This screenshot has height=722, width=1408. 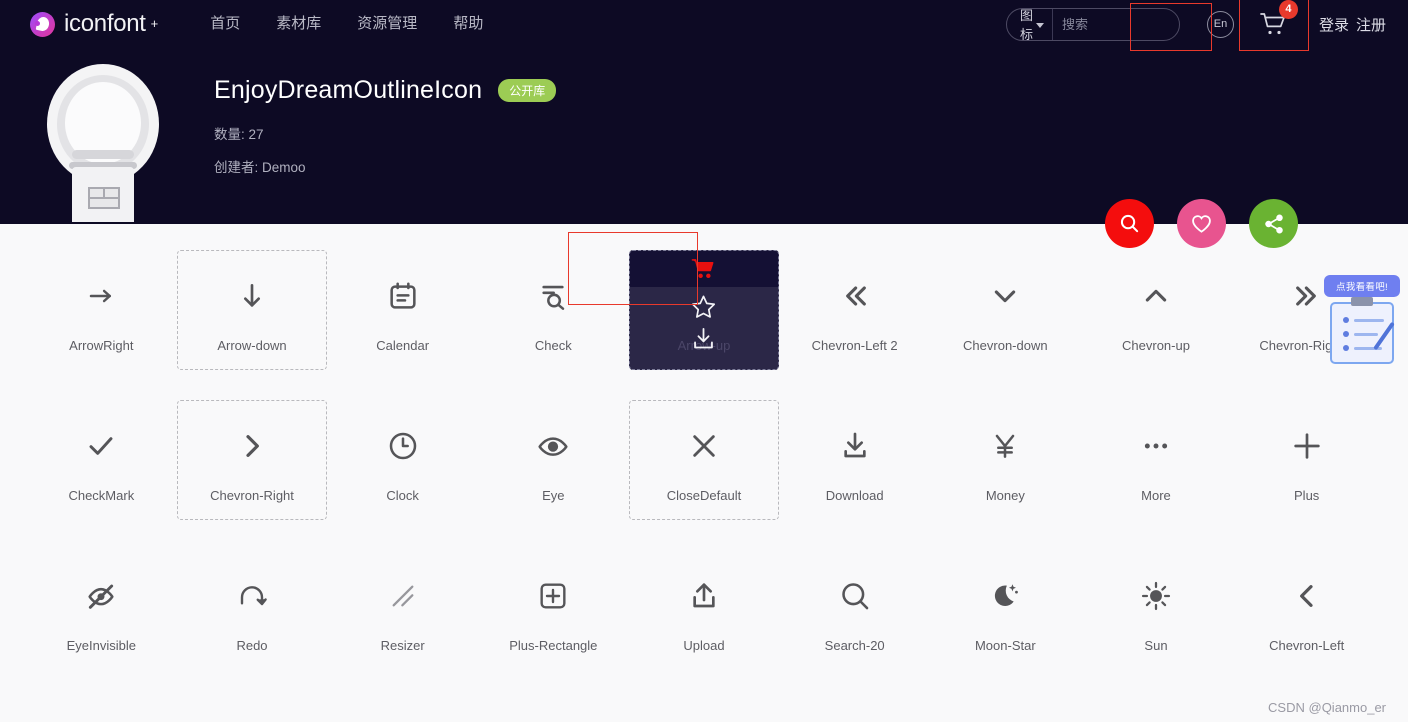 I want to click on watermark: CSDN @Qianmo_er, so click(x=1327, y=707).